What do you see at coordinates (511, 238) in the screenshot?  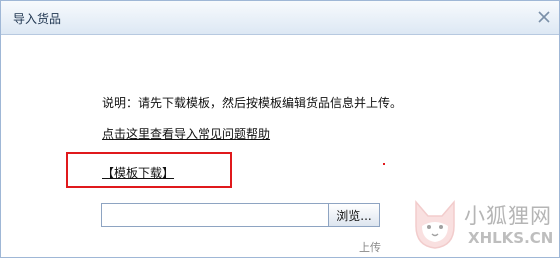 I see `watermark-text-en: XHLKS.CN` at bounding box center [511, 238].